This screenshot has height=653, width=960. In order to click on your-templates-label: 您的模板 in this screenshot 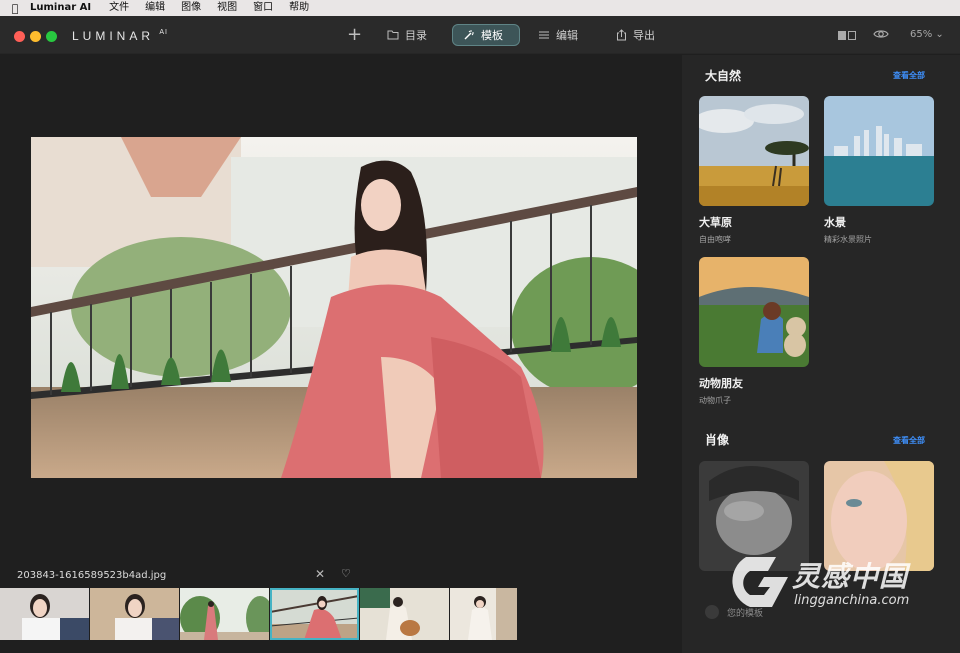, I will do `click(745, 613)`.